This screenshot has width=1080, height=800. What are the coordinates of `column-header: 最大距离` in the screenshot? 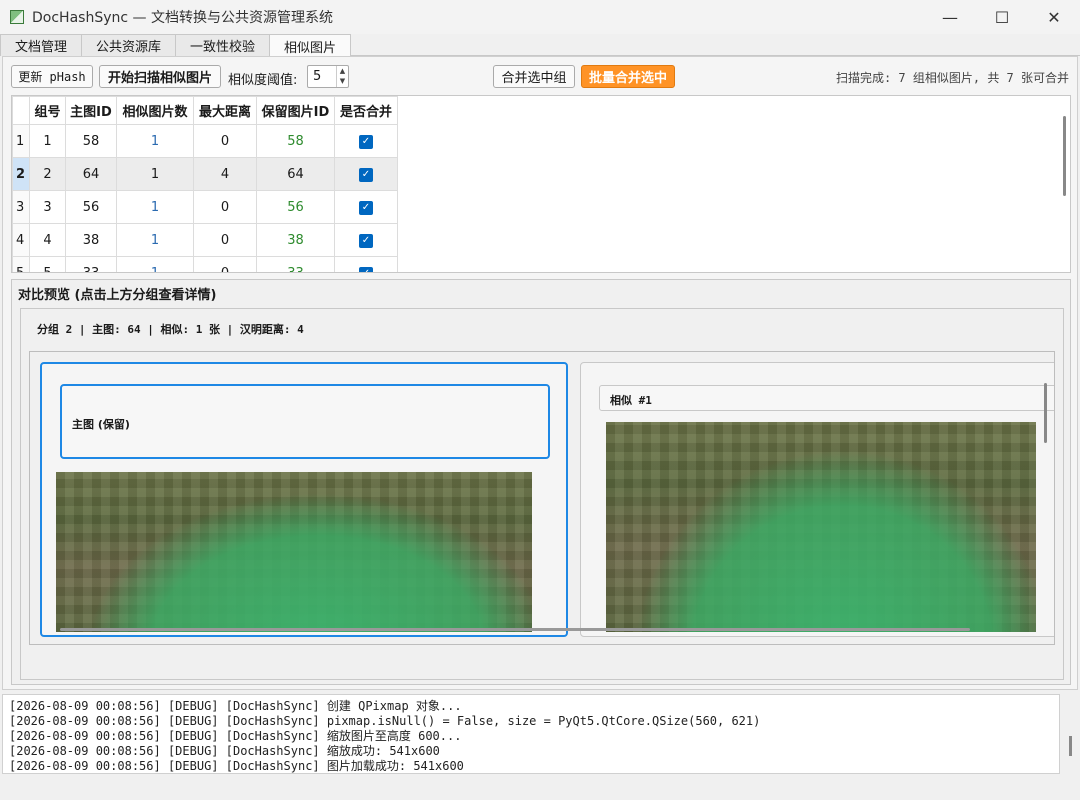 It's located at (225, 110).